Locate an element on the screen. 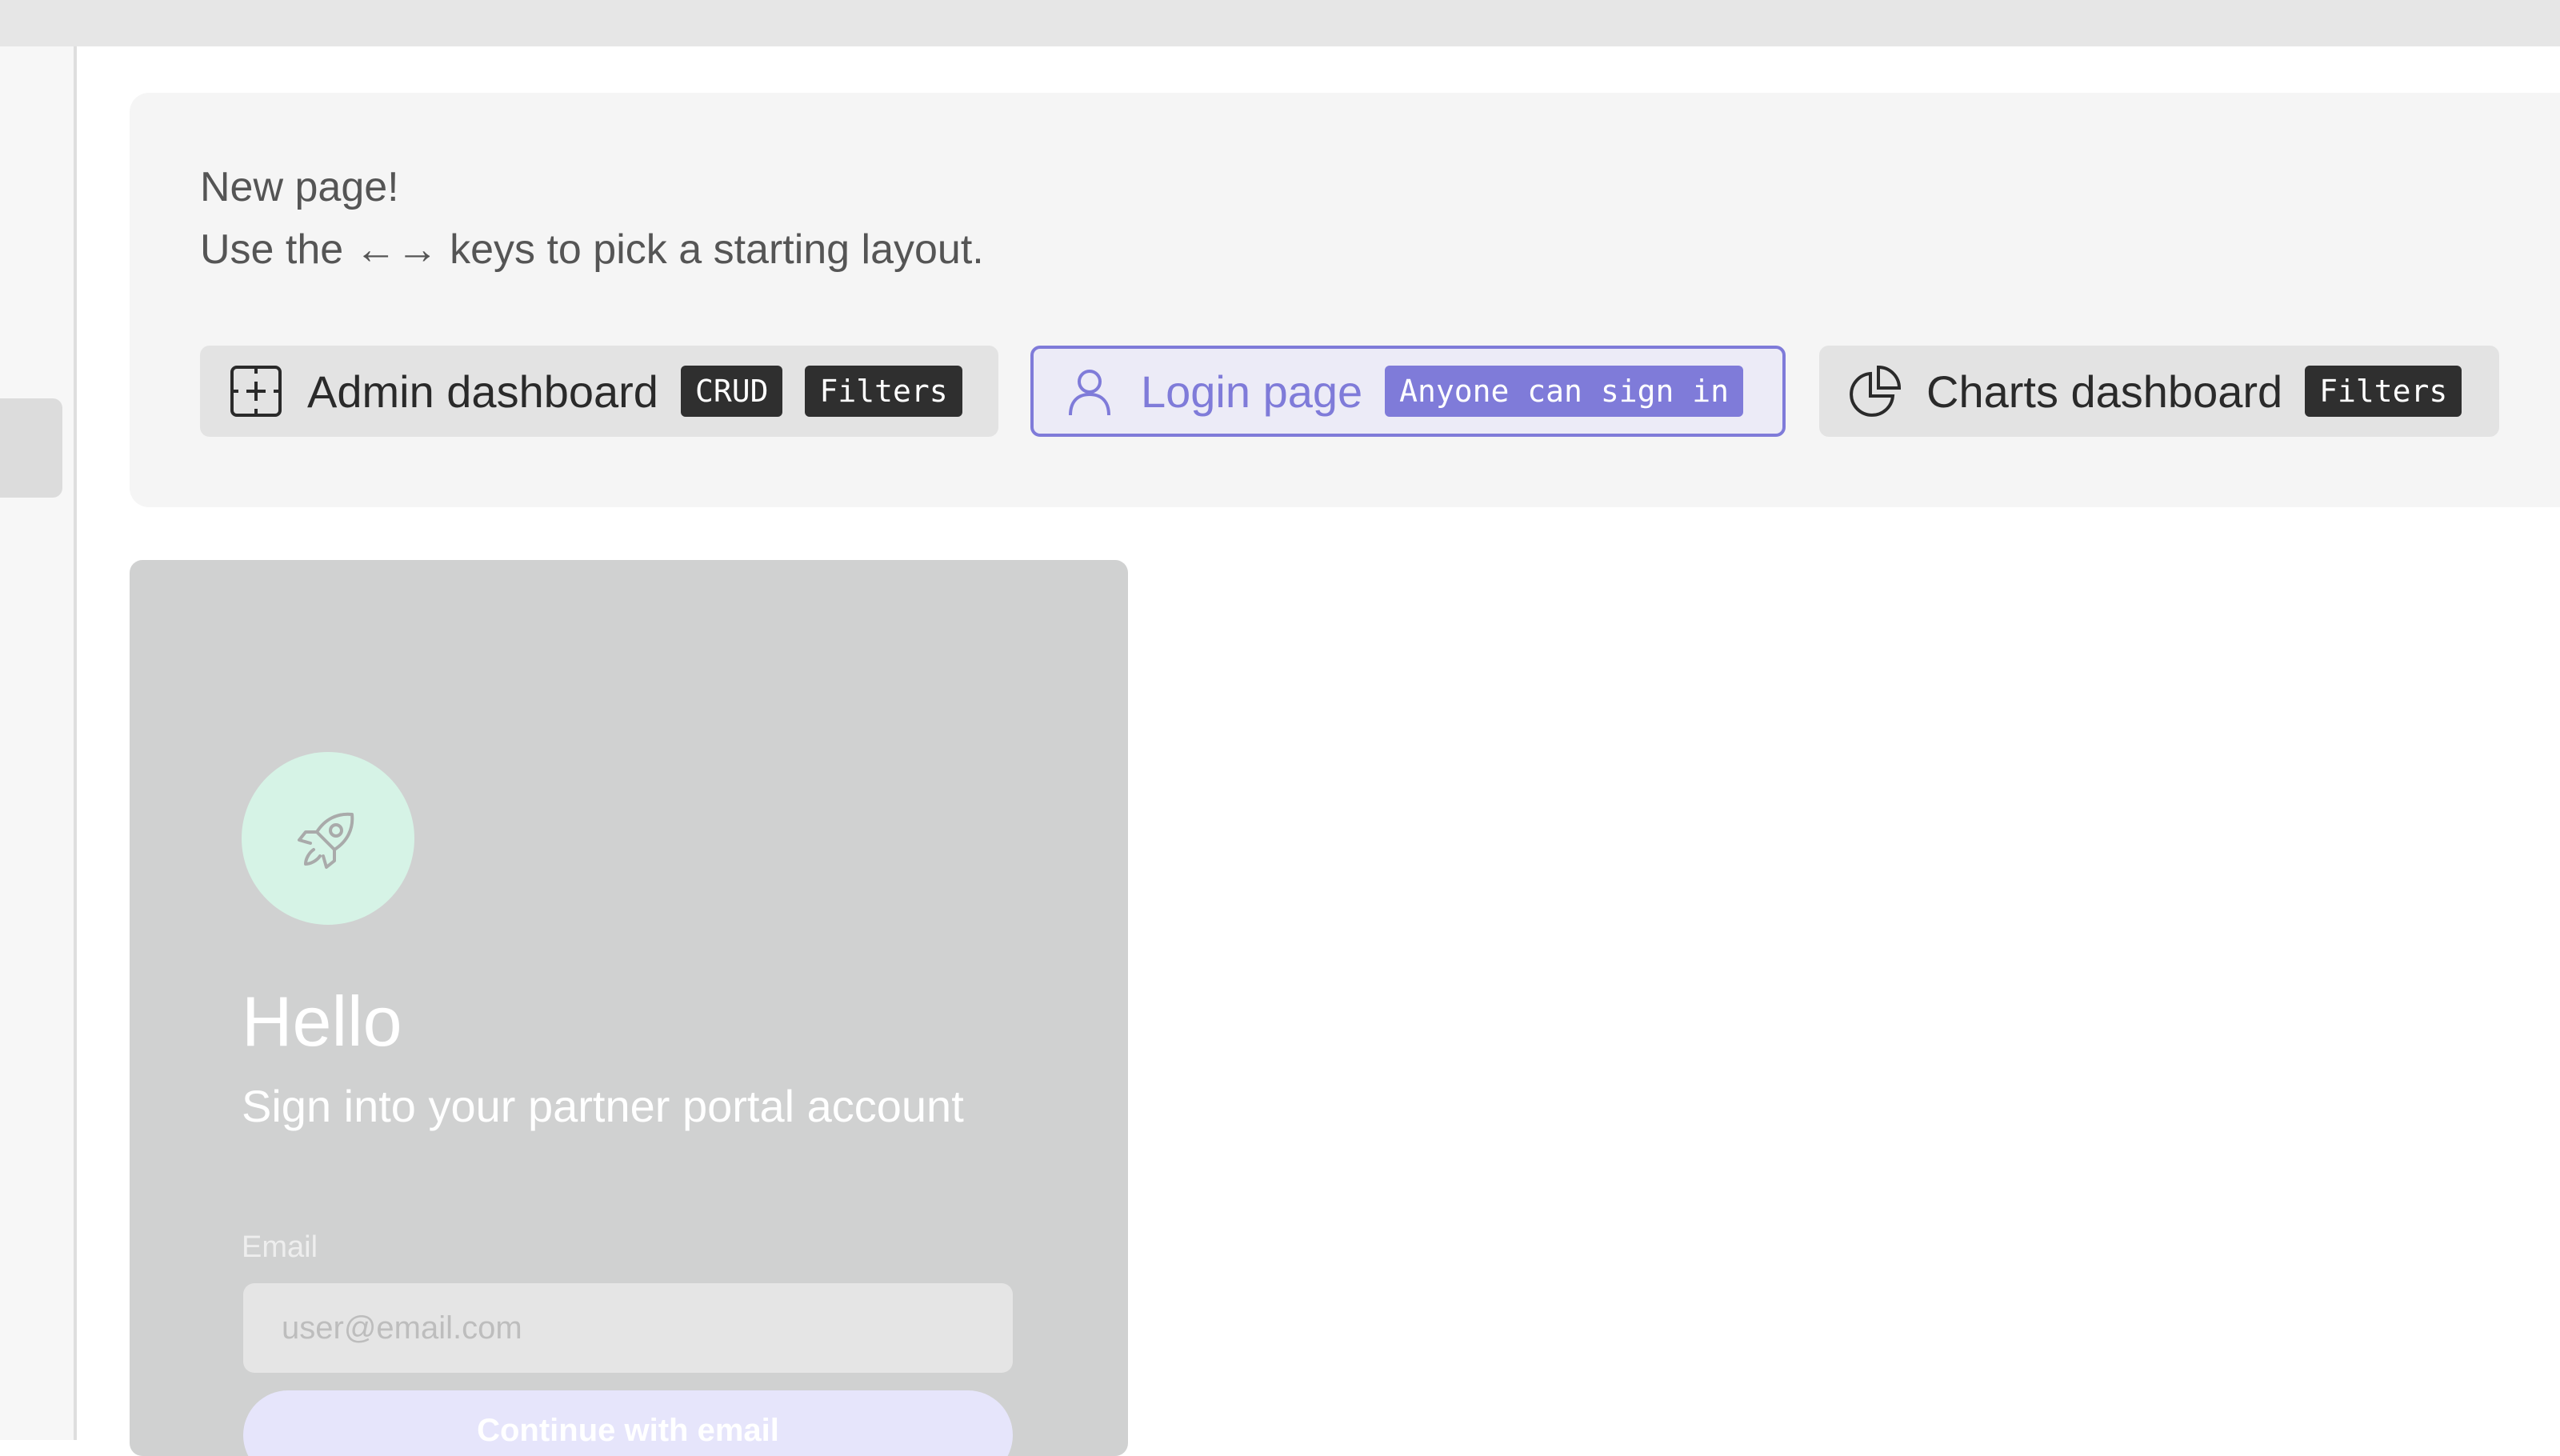 The width and height of the screenshot is (2560, 1456). email-label: Email is located at coordinates (280, 1247).